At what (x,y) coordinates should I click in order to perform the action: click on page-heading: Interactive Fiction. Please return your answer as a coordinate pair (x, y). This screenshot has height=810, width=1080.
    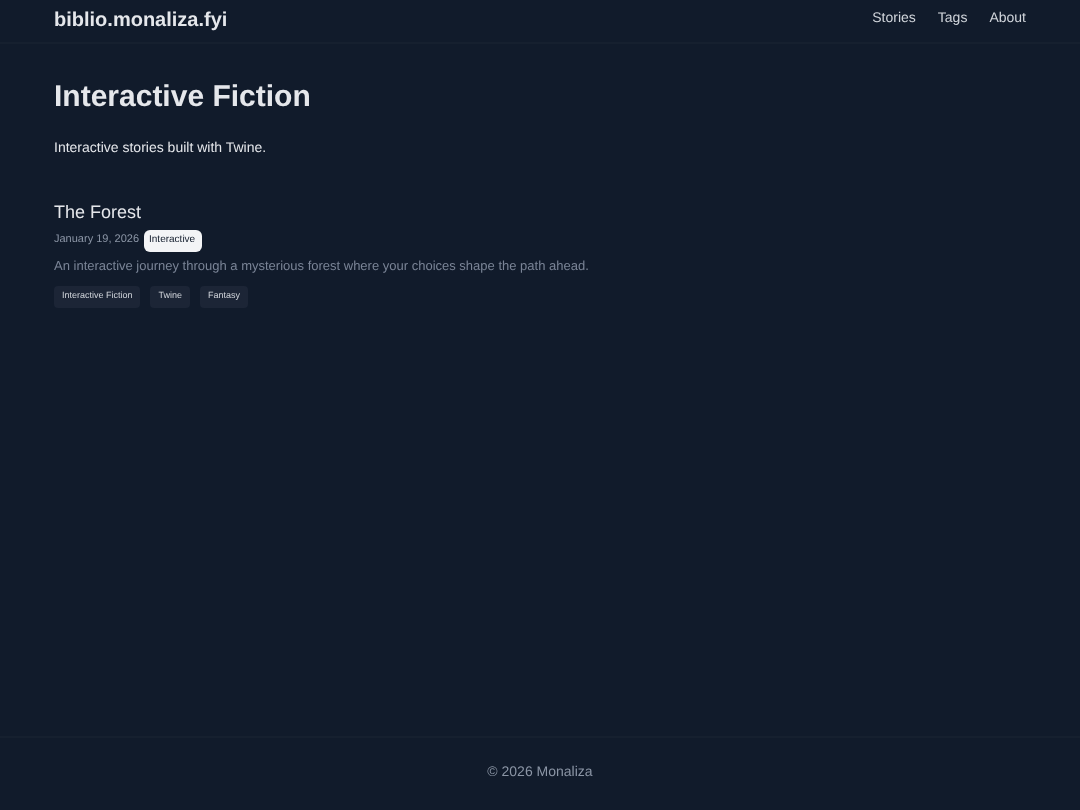
    Looking at the image, I should click on (183, 97).